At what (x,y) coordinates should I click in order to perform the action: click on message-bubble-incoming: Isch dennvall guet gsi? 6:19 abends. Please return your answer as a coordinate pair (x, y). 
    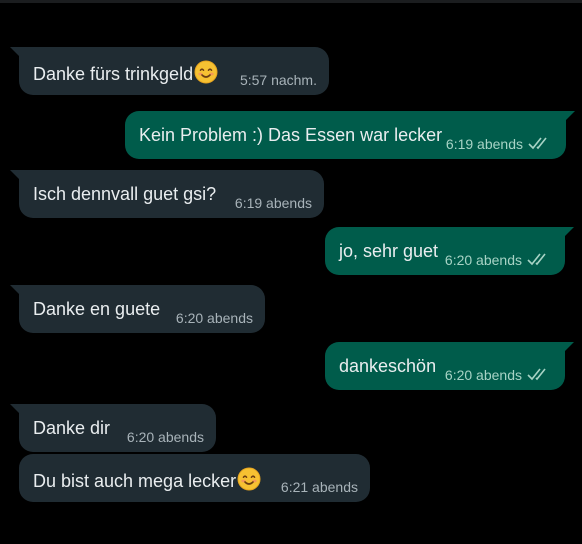
    Looking at the image, I should click on (167, 194).